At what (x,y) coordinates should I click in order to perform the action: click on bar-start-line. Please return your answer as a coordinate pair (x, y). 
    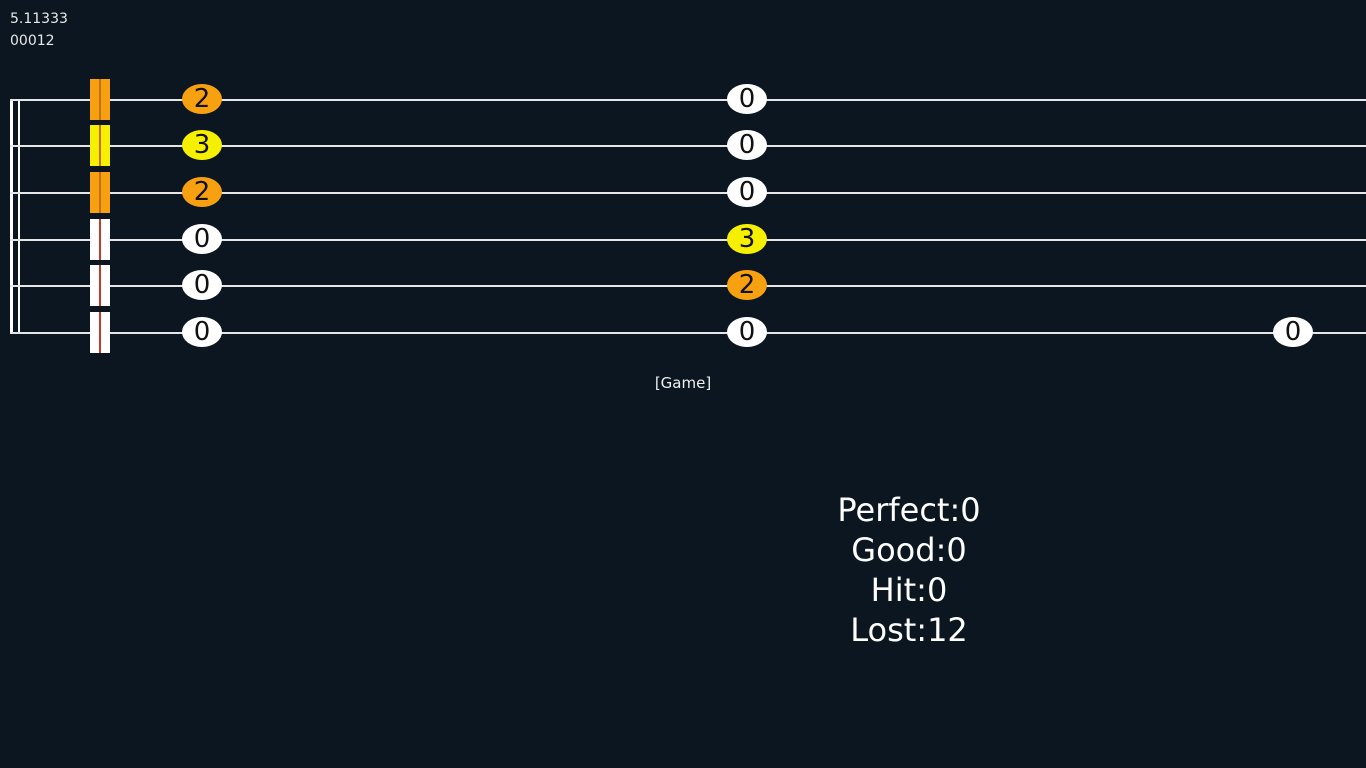
    Looking at the image, I should click on (15, 216).